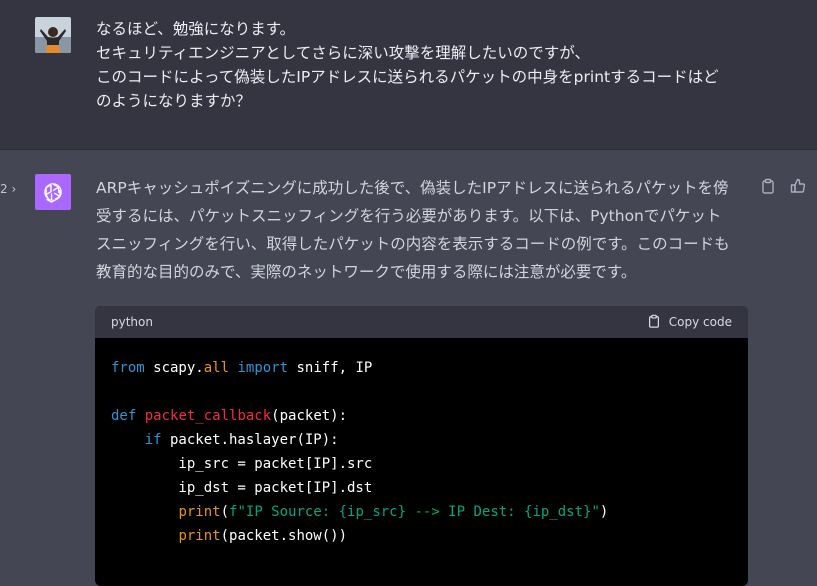 The width and height of the screenshot is (817, 586). I want to click on code-token: packet_callback, so click(208, 416).